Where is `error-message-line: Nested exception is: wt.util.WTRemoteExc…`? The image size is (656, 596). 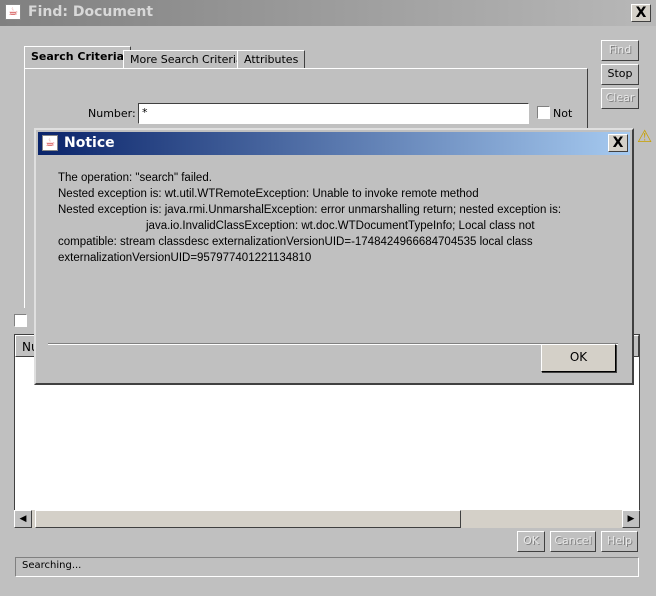 error-message-line: Nested exception is: wt.util.WTRemoteExc… is located at coordinates (268, 194).